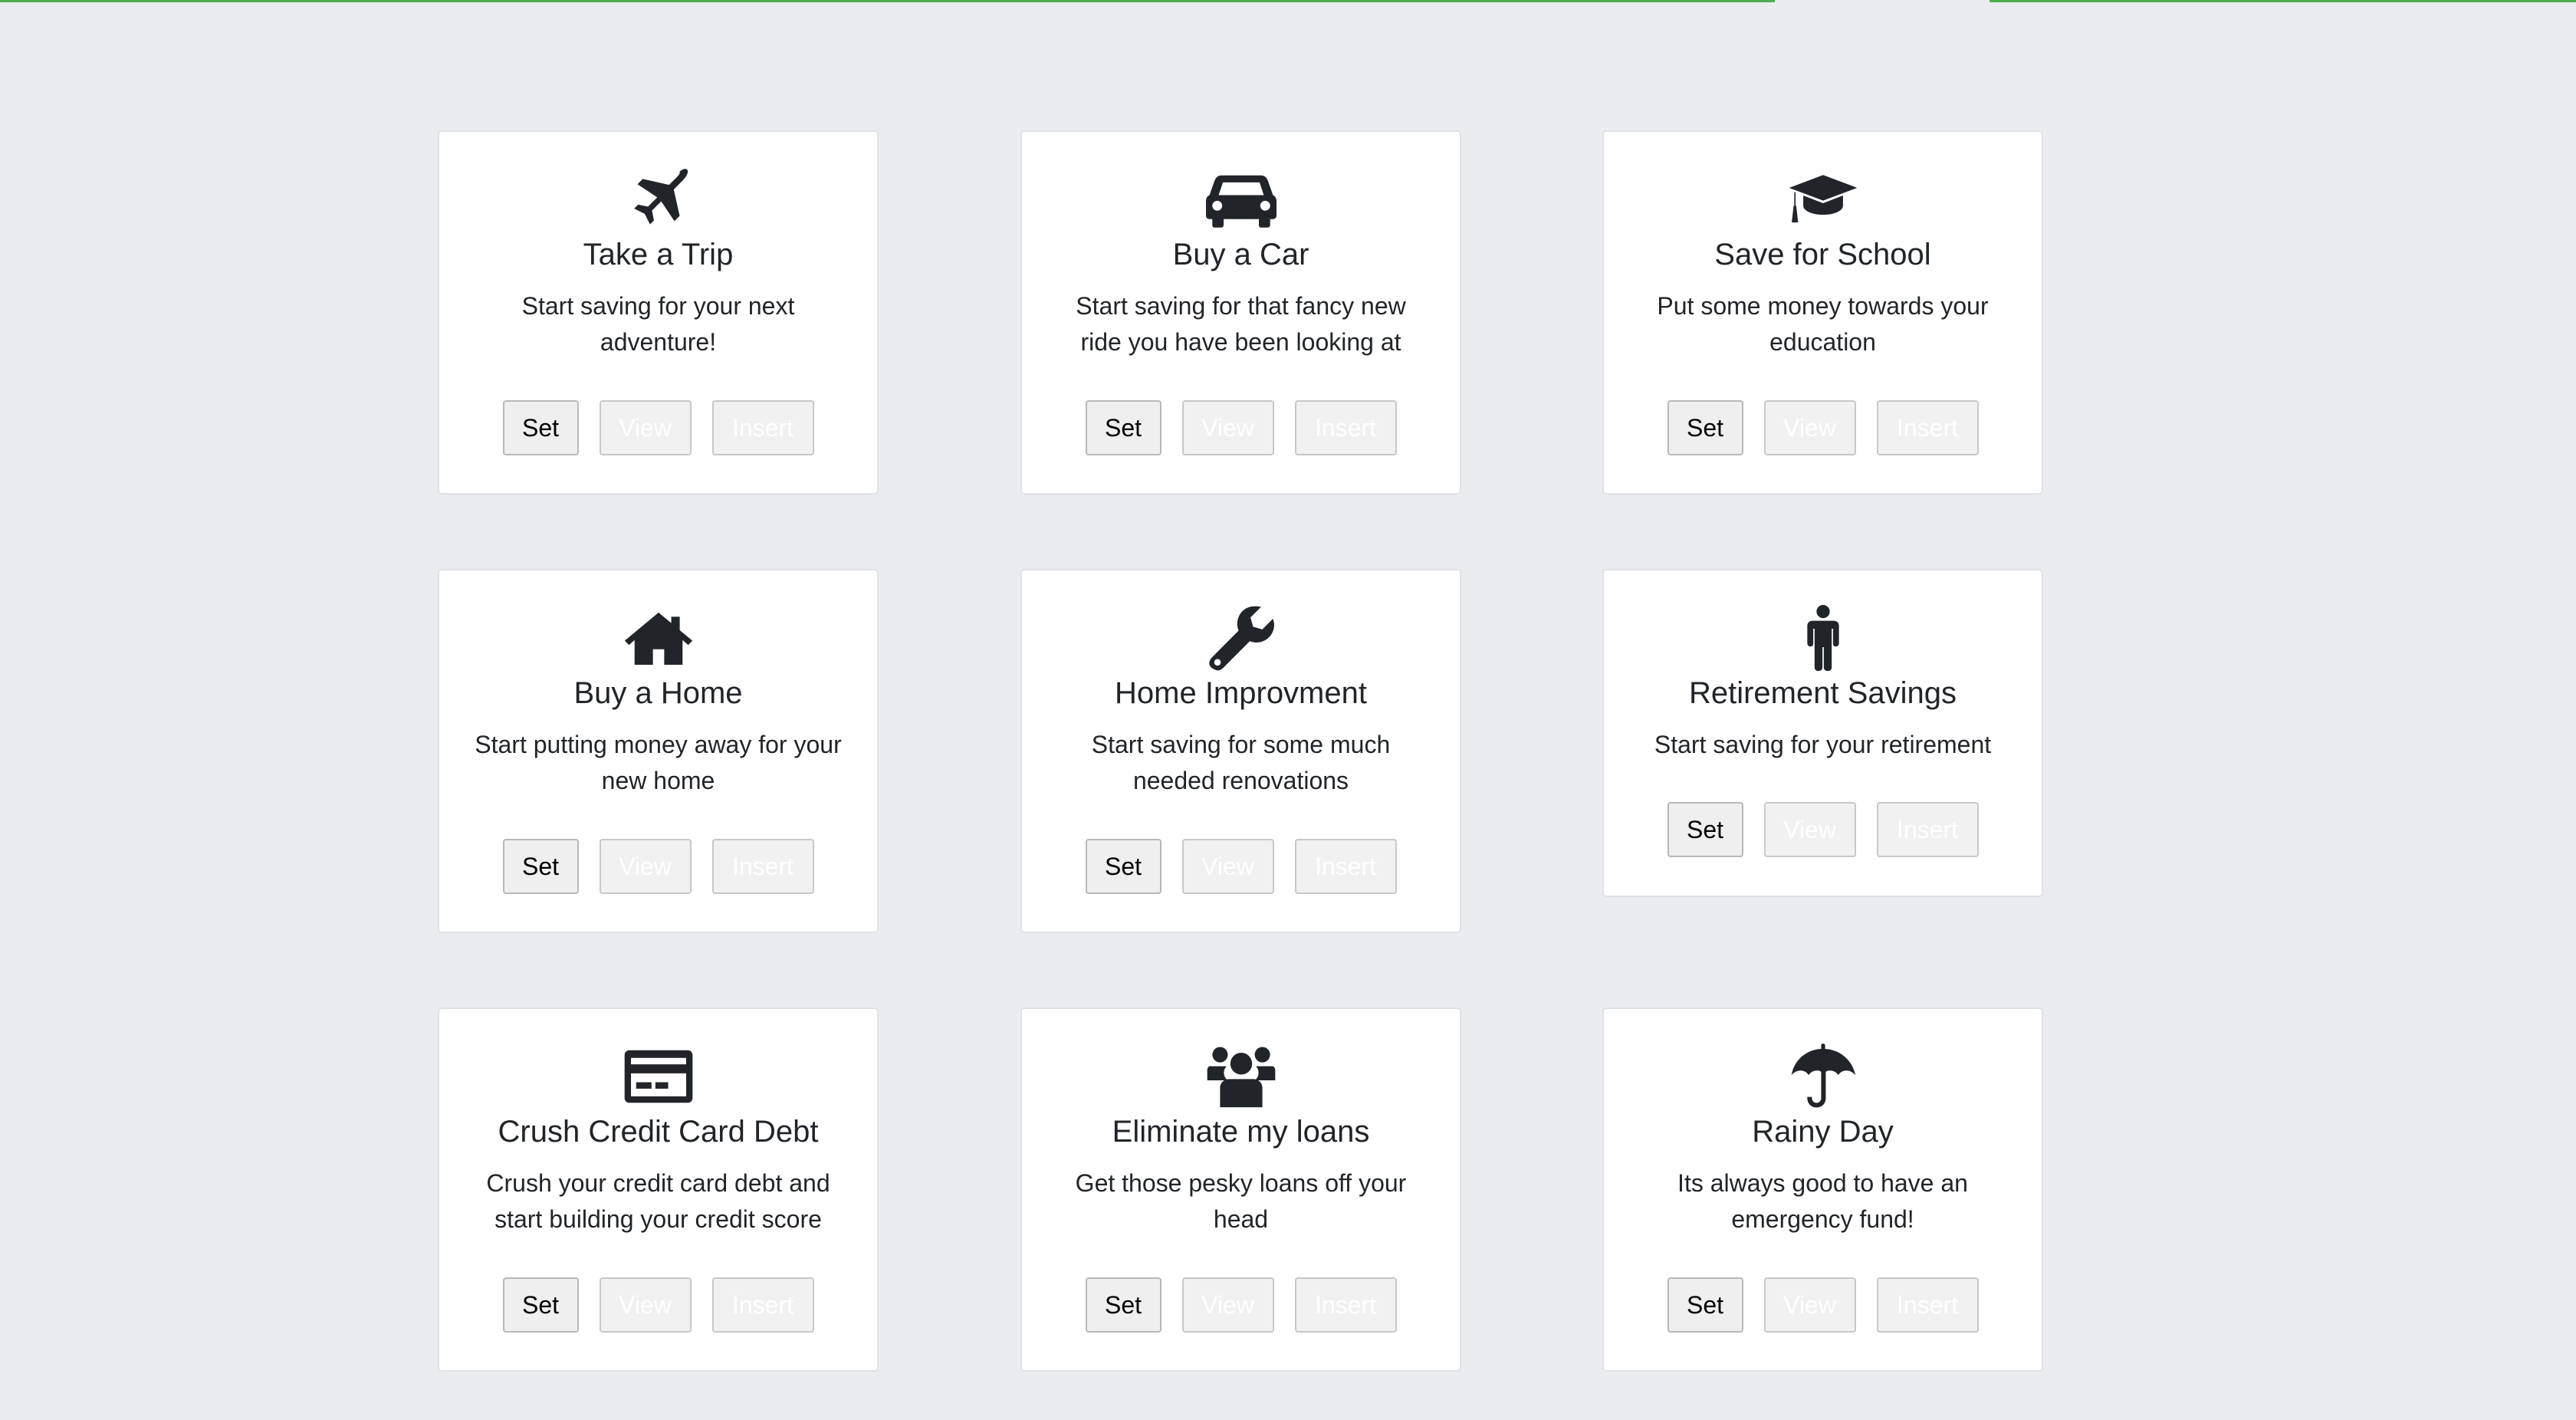  Describe the element at coordinates (1823, 693) in the screenshot. I see `goal-title: Retirement Savings` at that location.